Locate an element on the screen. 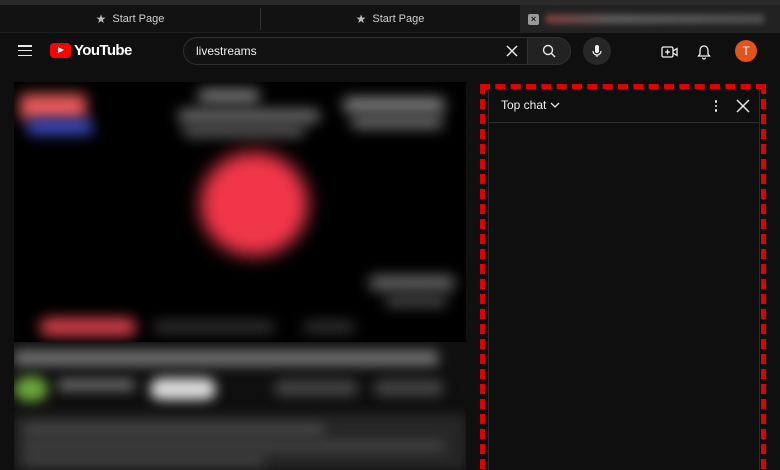  close-icon: × is located at coordinates (533, 19).